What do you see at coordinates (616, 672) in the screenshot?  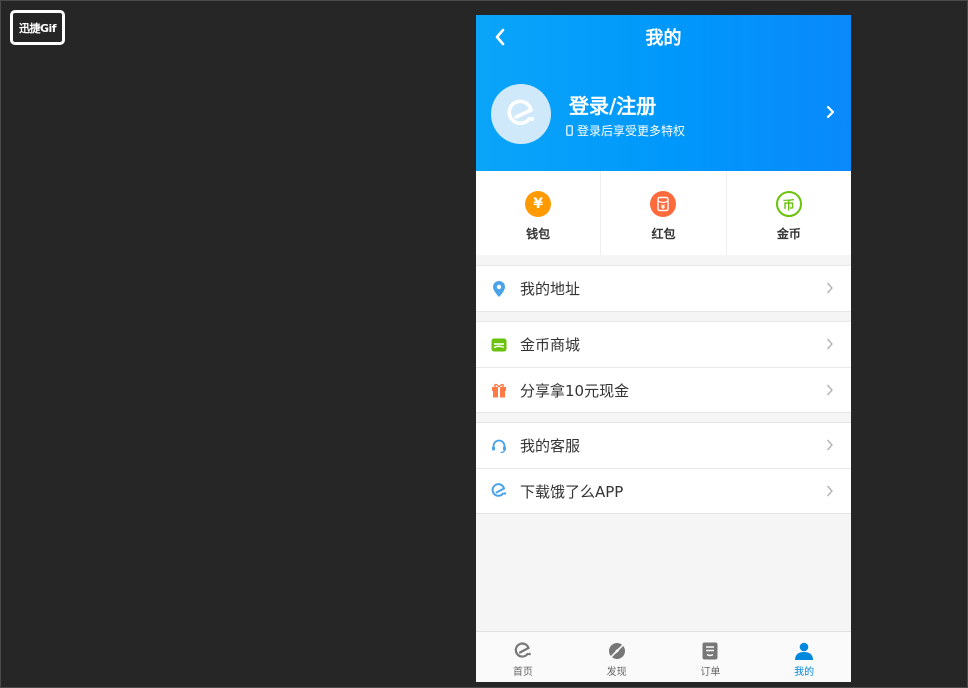 I see `tab-label: 发现` at bounding box center [616, 672].